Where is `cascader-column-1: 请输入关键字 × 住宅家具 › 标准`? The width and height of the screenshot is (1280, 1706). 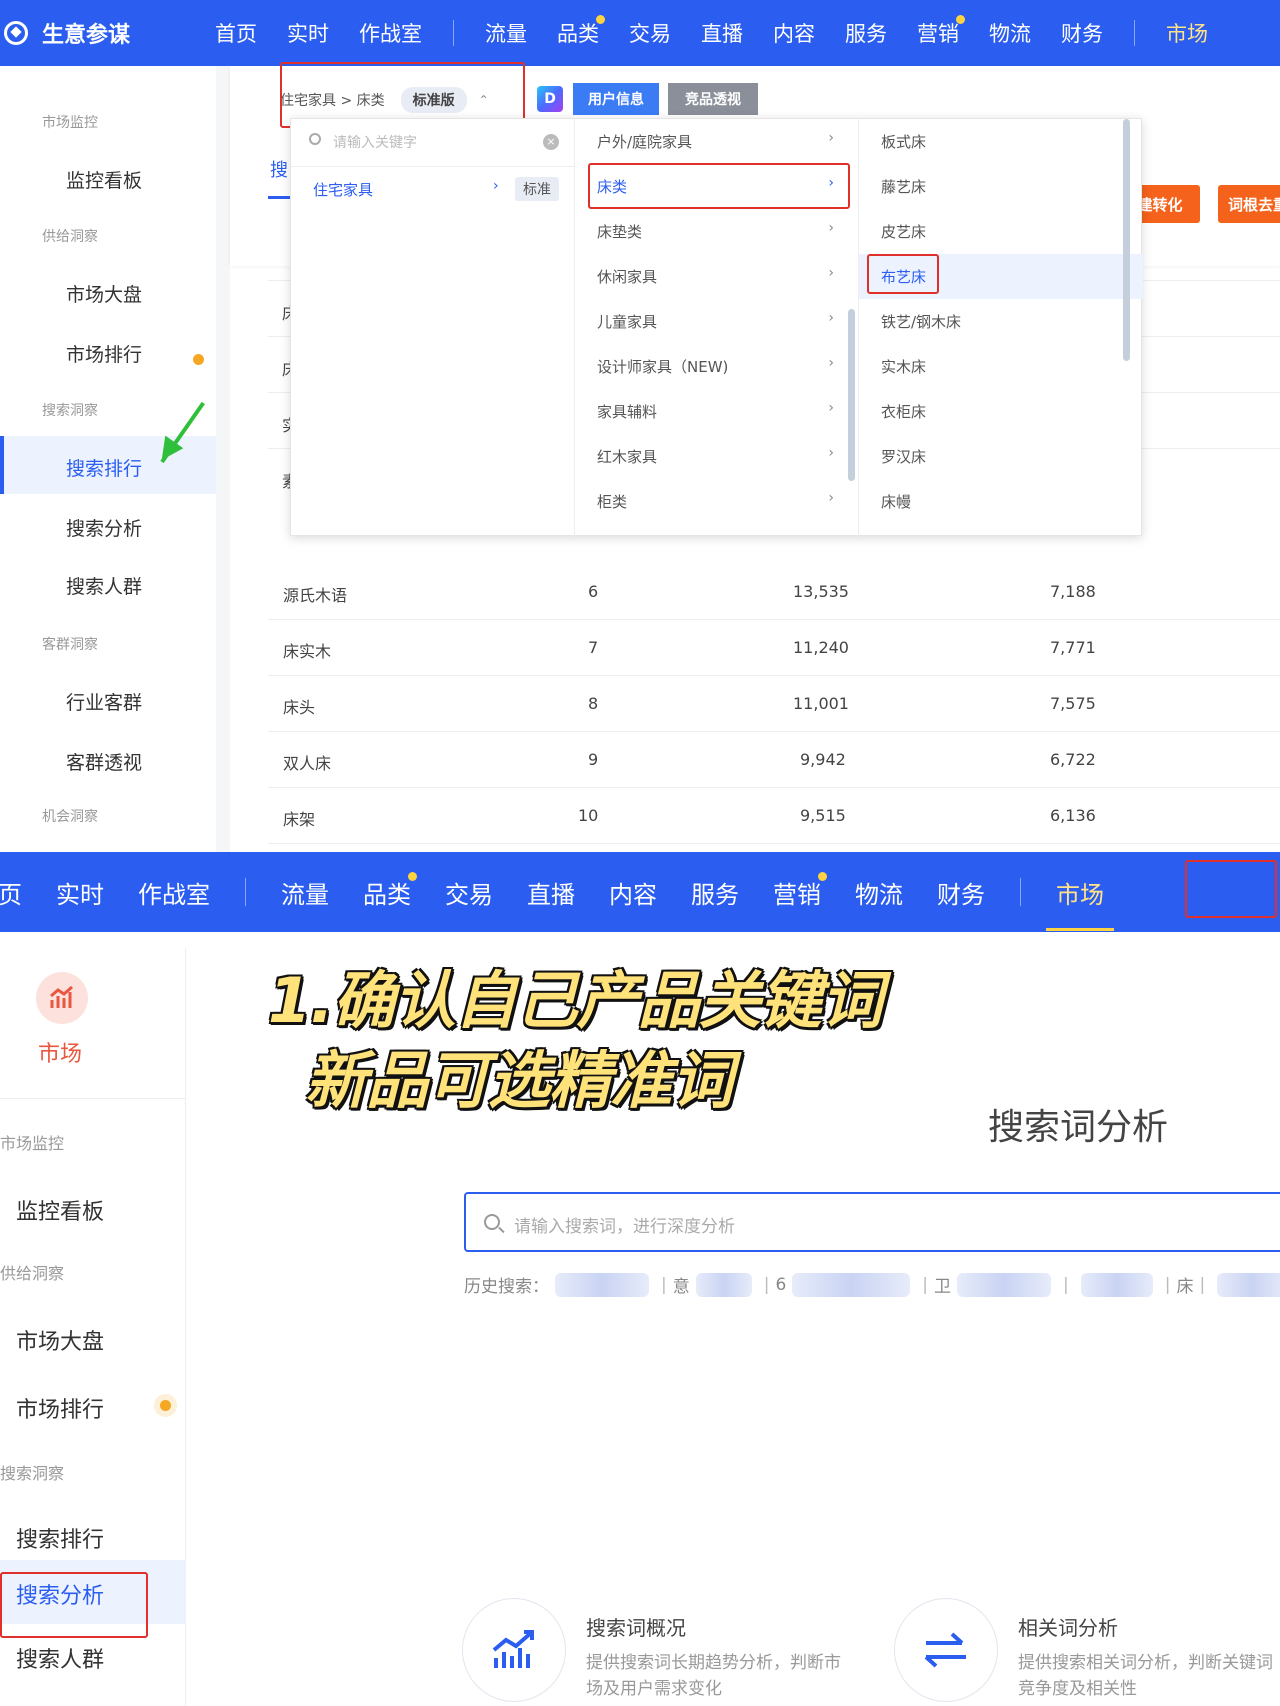 cascader-column-1: 请输入关键字 × 住宅家具 › 标准 is located at coordinates (433, 328).